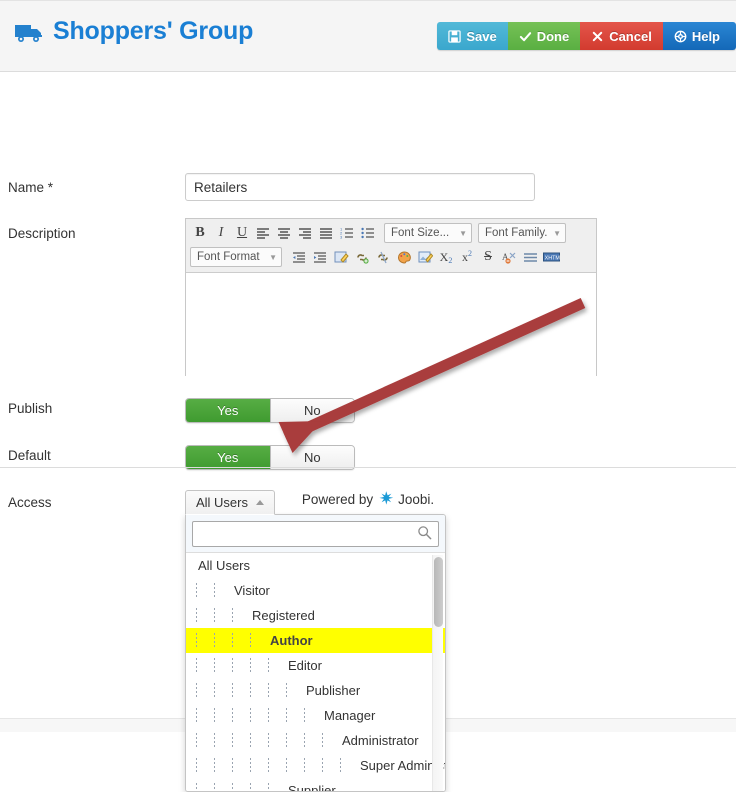 Image resolution: width=736 pixels, height=792 pixels. I want to click on font-family-select: Font Family. ▼, so click(522, 233).